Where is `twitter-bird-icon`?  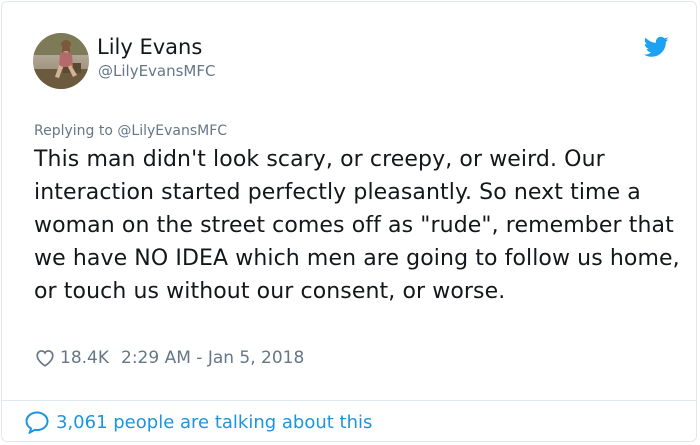 twitter-bird-icon is located at coordinates (656, 47).